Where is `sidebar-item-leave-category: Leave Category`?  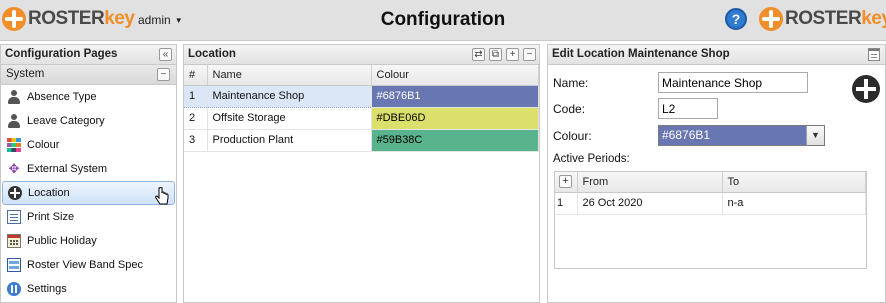
sidebar-item-leave-category: Leave Category is located at coordinates (88, 121).